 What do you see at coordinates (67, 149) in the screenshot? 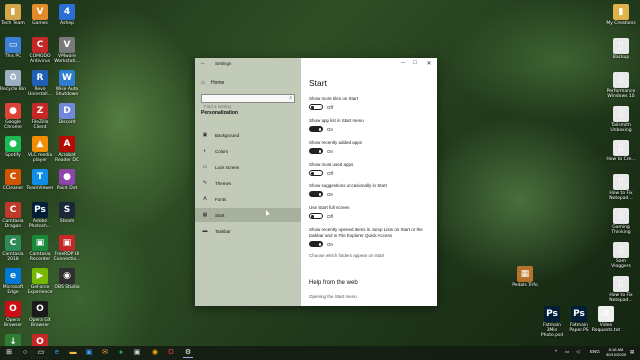
I see `desktop_left-desktop-icon: A Acrobat Reader DC` at bounding box center [67, 149].